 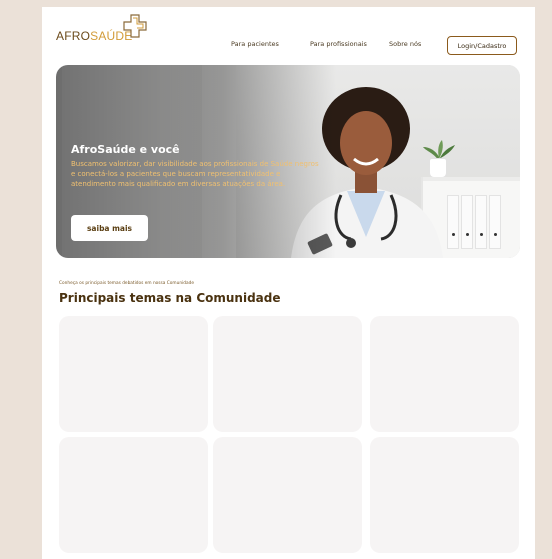 I want to click on nav-sobre-nos: Sobre nós, so click(x=405, y=44).